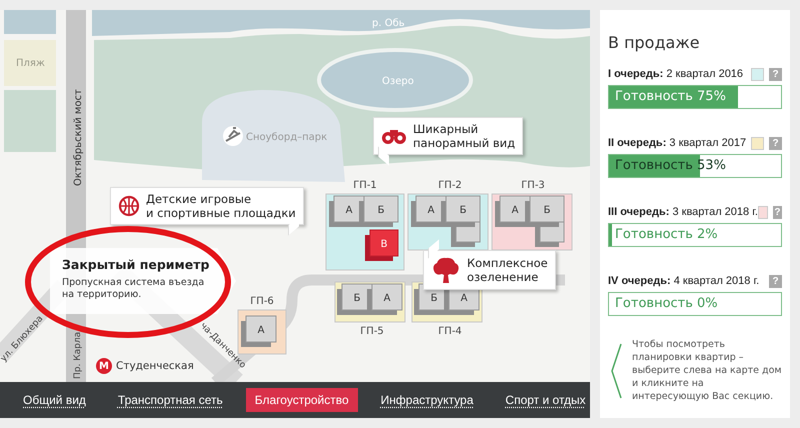 This screenshot has height=428, width=800. Describe the element at coordinates (446, 129) in the screenshot. I see `callout-text: Шикарный` at that location.